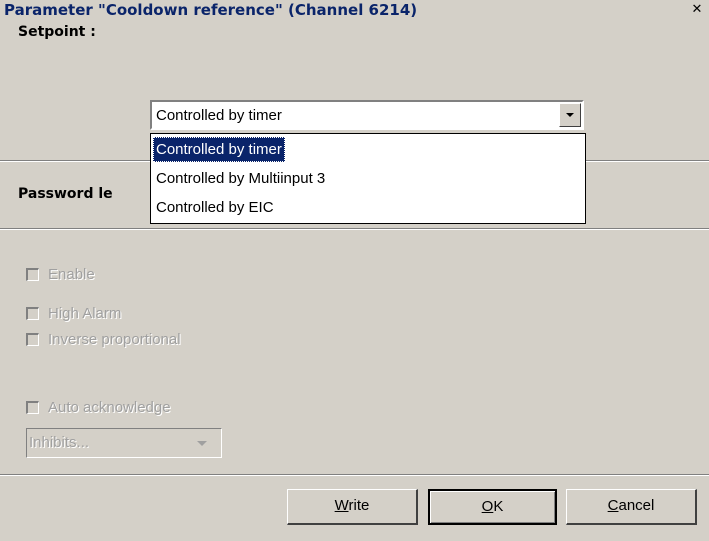 Image resolution: width=709 pixels, height=541 pixels. I want to click on setpoint-option-eic: Controlled by EIC, so click(215, 207).